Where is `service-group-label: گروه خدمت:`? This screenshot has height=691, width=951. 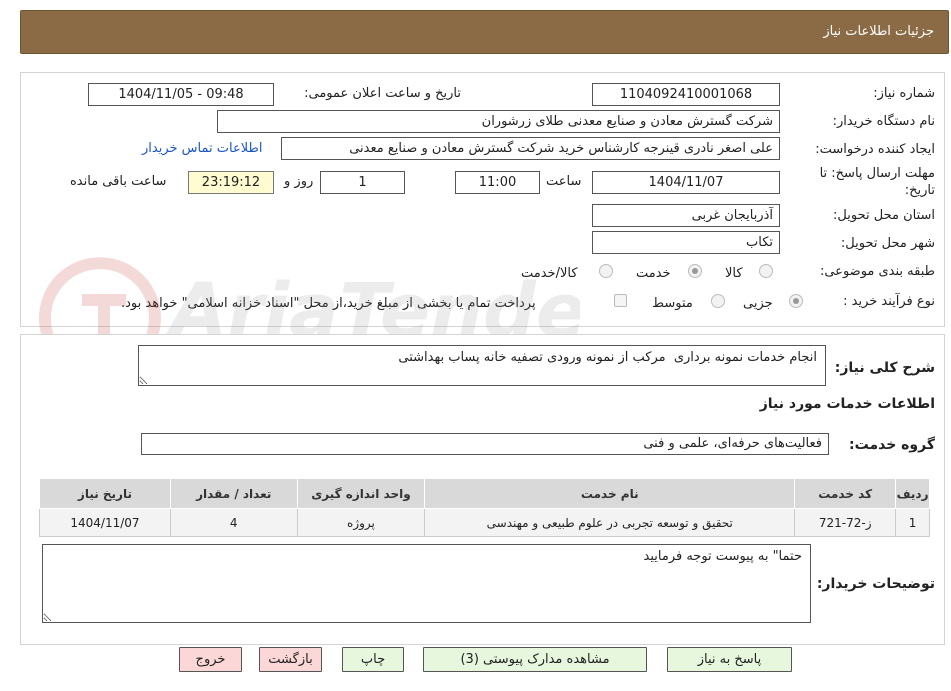 service-group-label: گروه خدمت: is located at coordinates (892, 445).